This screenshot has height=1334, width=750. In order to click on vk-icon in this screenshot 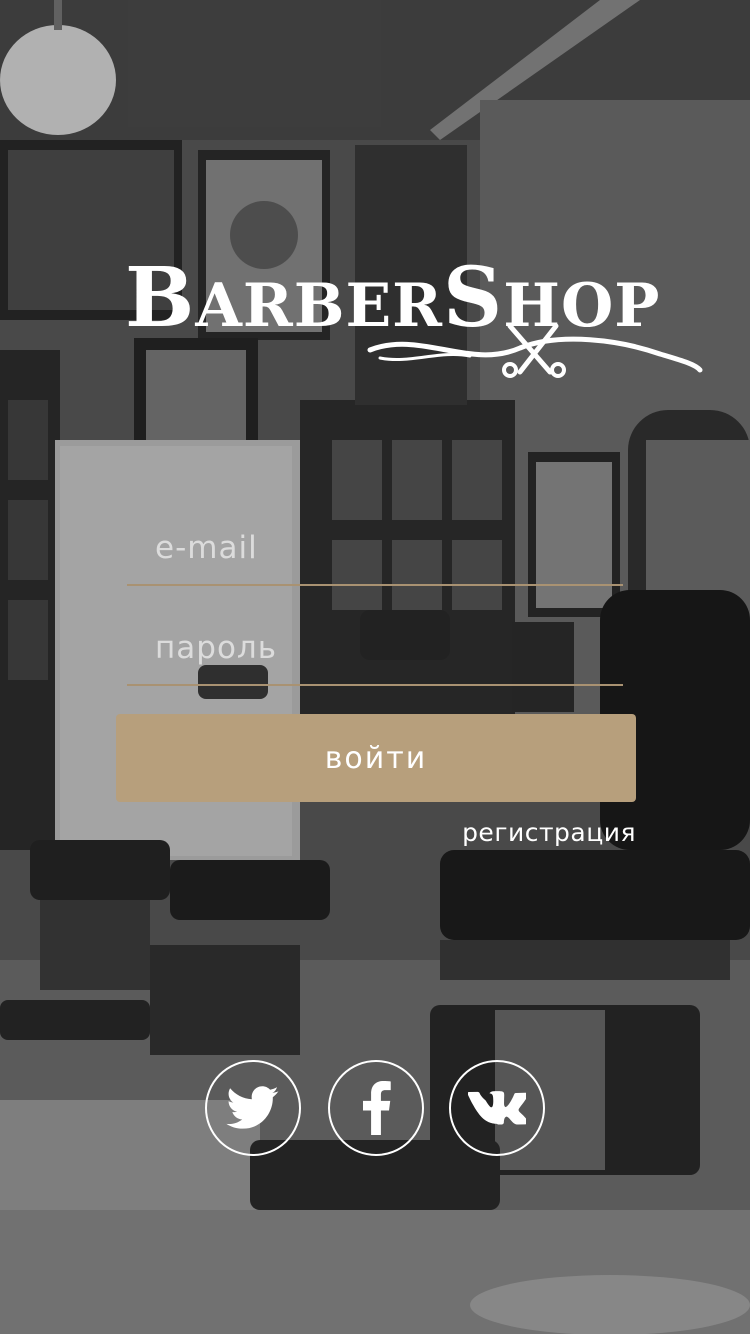, I will do `click(497, 1108)`.